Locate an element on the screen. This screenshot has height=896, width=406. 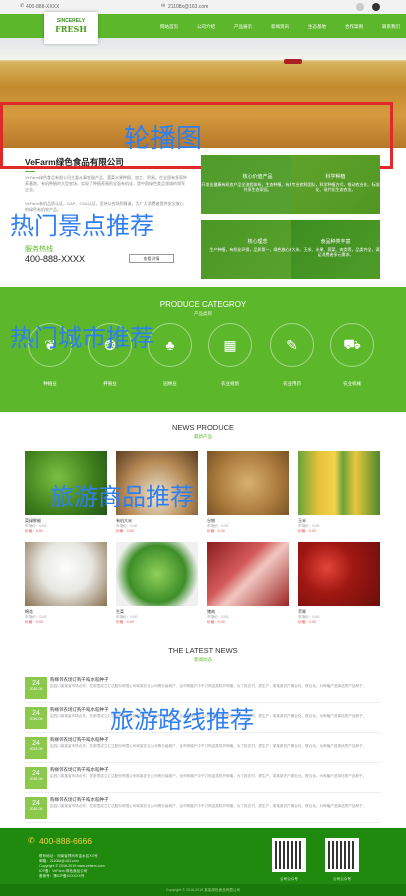
category-label: 种植业 is located at coordinates (50, 383).